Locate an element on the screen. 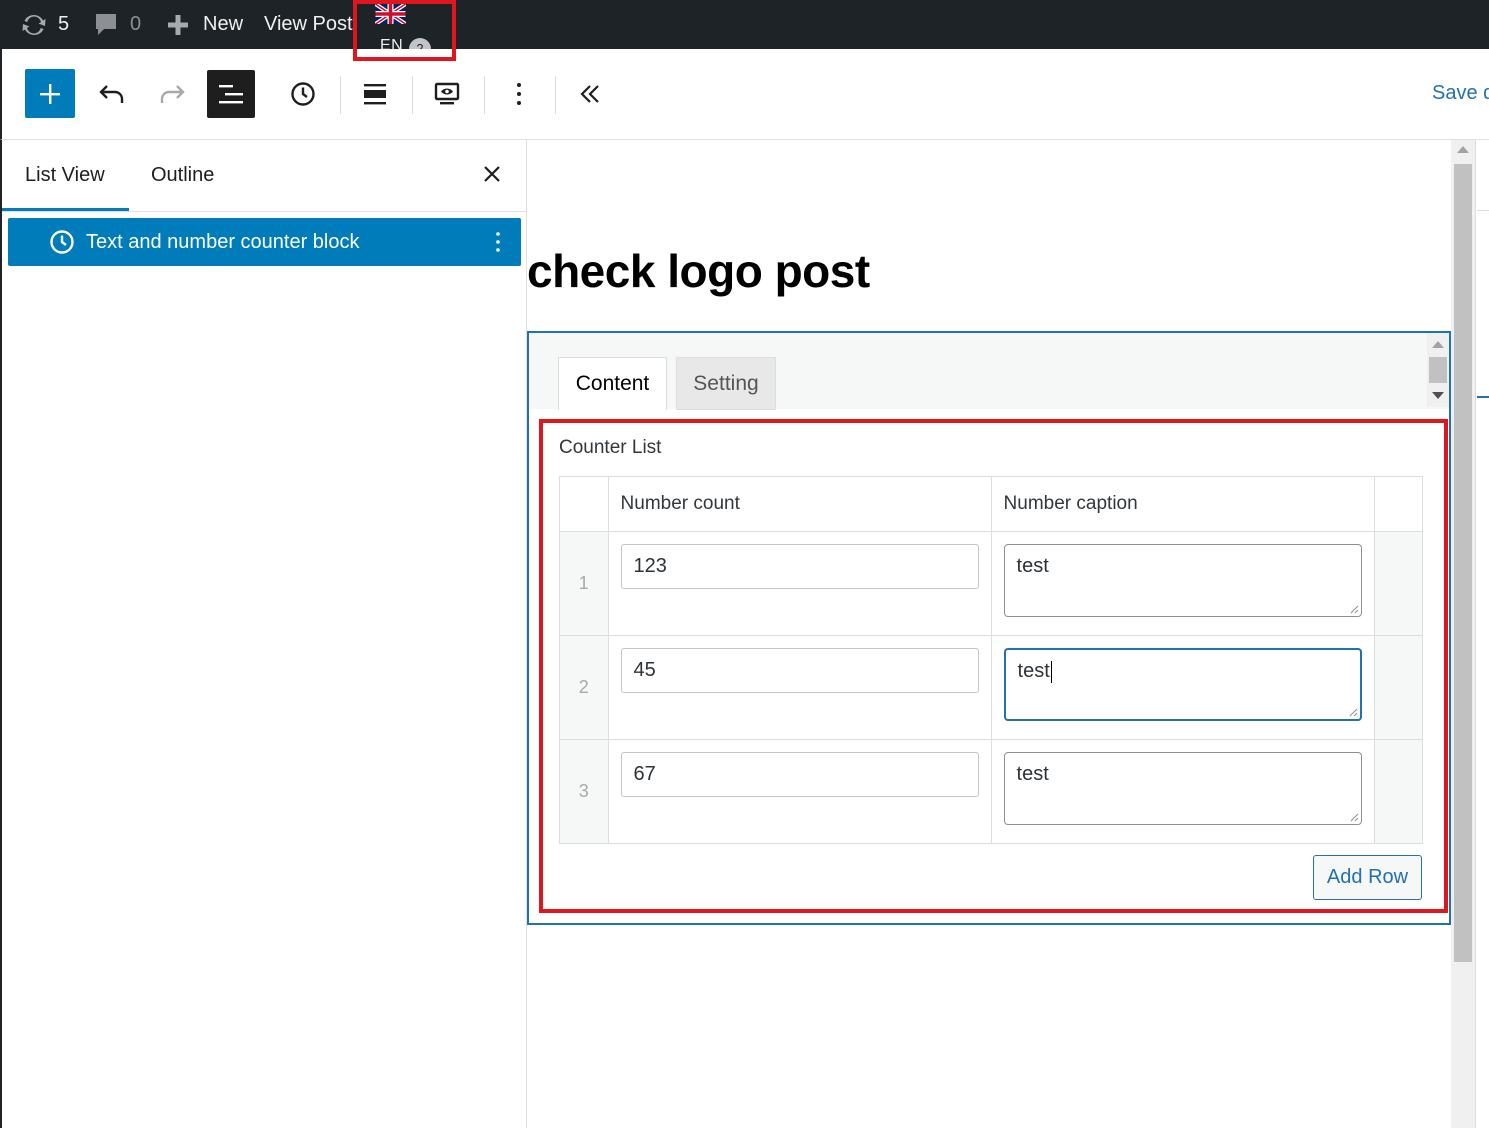 The height and width of the screenshot is (1128, 1489). align-button is located at coordinates (375, 94).